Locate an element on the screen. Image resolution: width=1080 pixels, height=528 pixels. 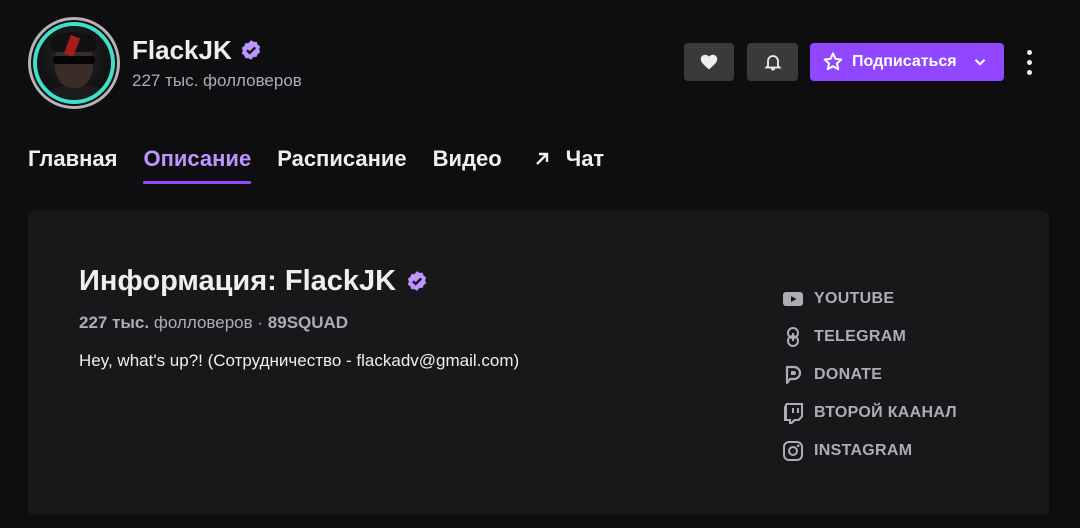
avatar-image is located at coordinates (74, 63).